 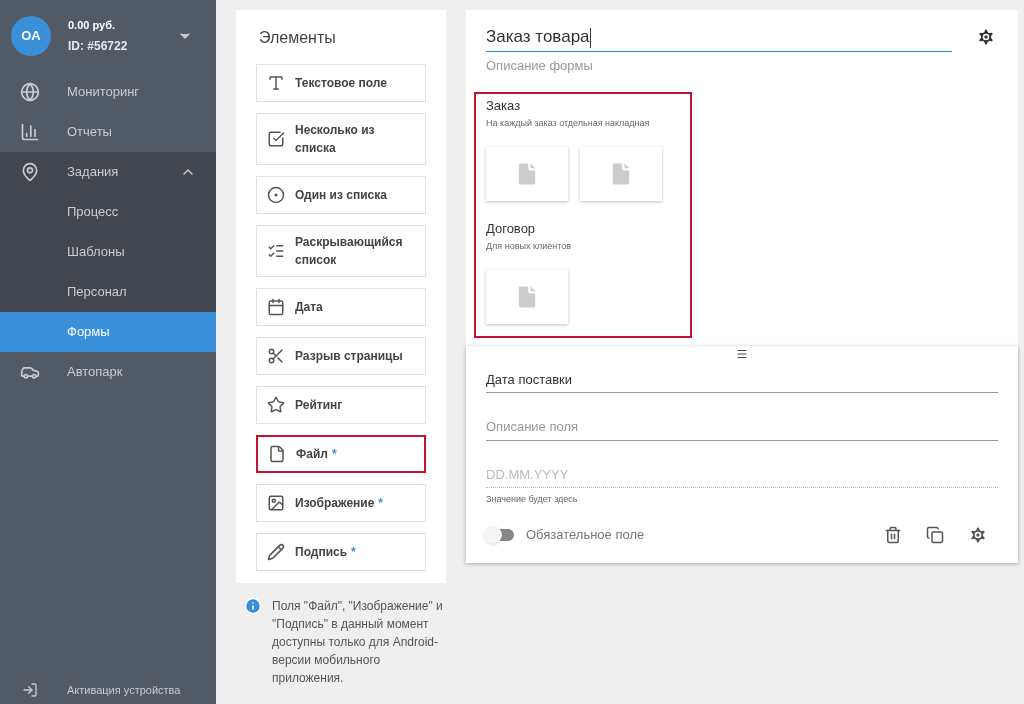 I want to click on info-note: Поля "Файл", "Изображение" и "Подпись" в данный момент доступны только для Android-версии мобильного приложения., so click(x=358, y=642).